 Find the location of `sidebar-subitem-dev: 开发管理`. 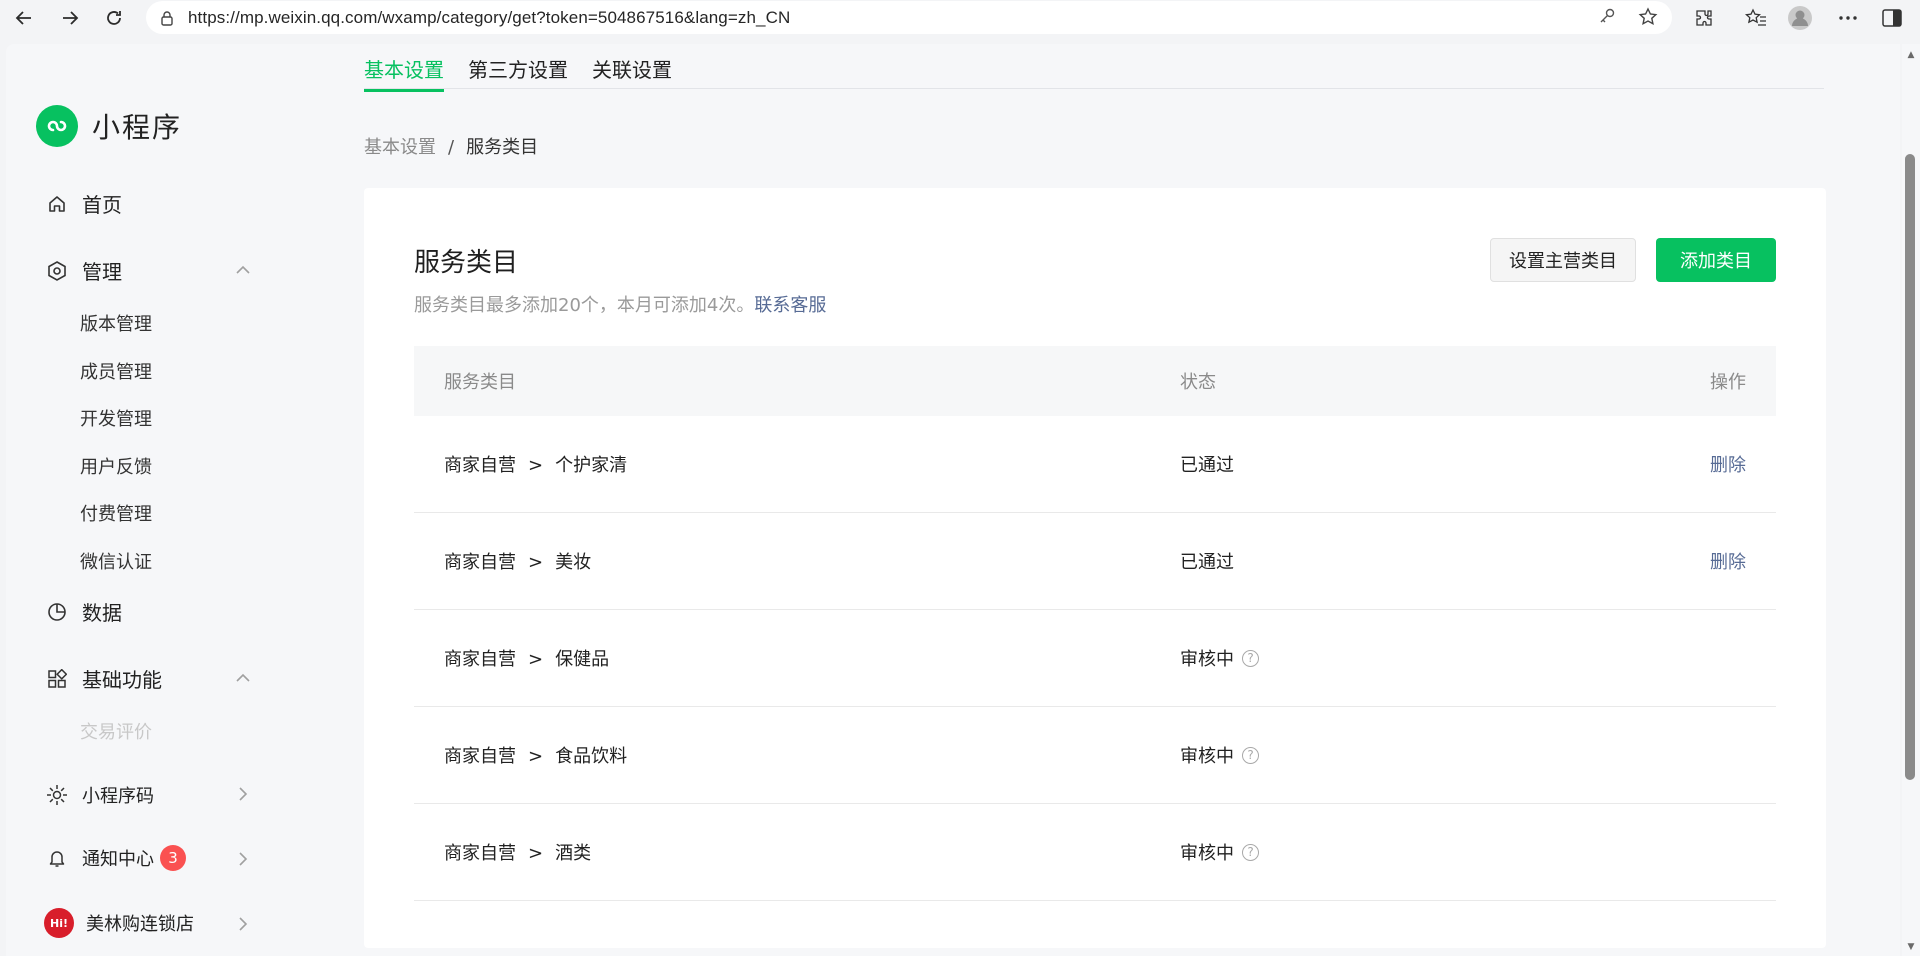

sidebar-subitem-dev: 开发管理 is located at coordinates (116, 418).